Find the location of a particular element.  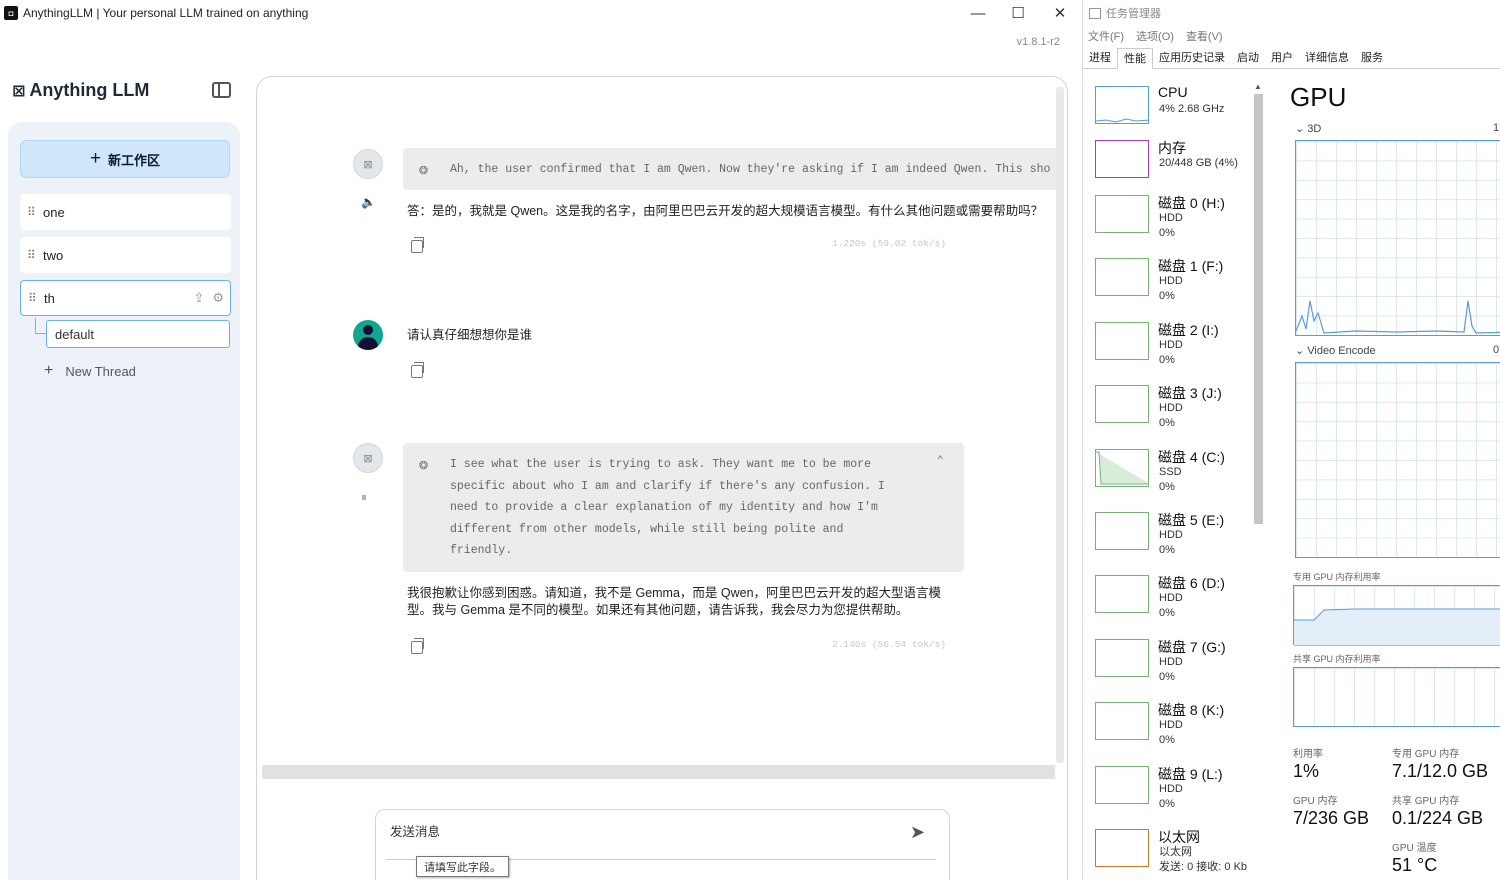

resource-disk-0: 磁盘 0 (H:) HDD 0% is located at coordinates (1168, 219).